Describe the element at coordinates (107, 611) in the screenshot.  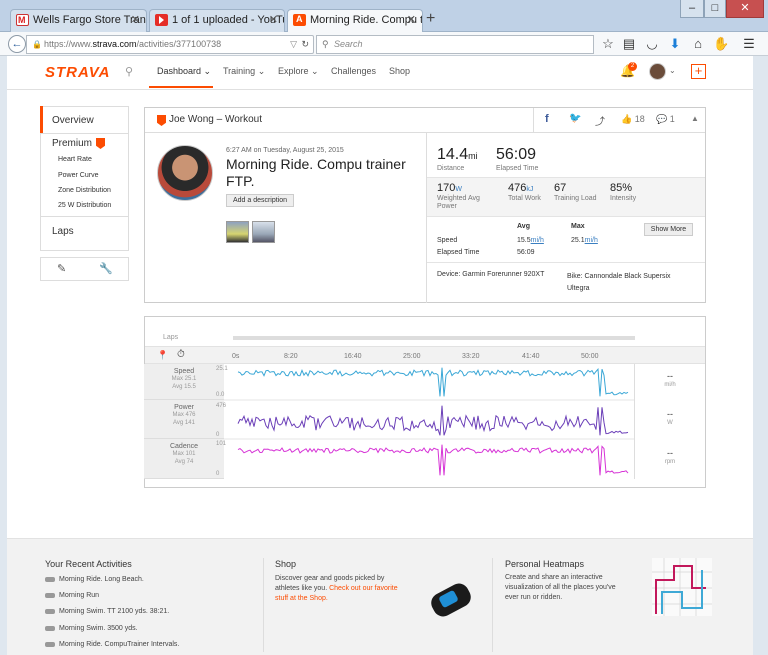
I see `recent-activity-item: Morning Swim. TT 2100 yds. 38:21.` at that location.